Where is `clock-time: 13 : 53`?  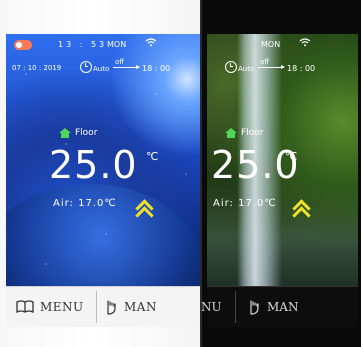
clock-time: 13 : 53 is located at coordinates (83, 44).